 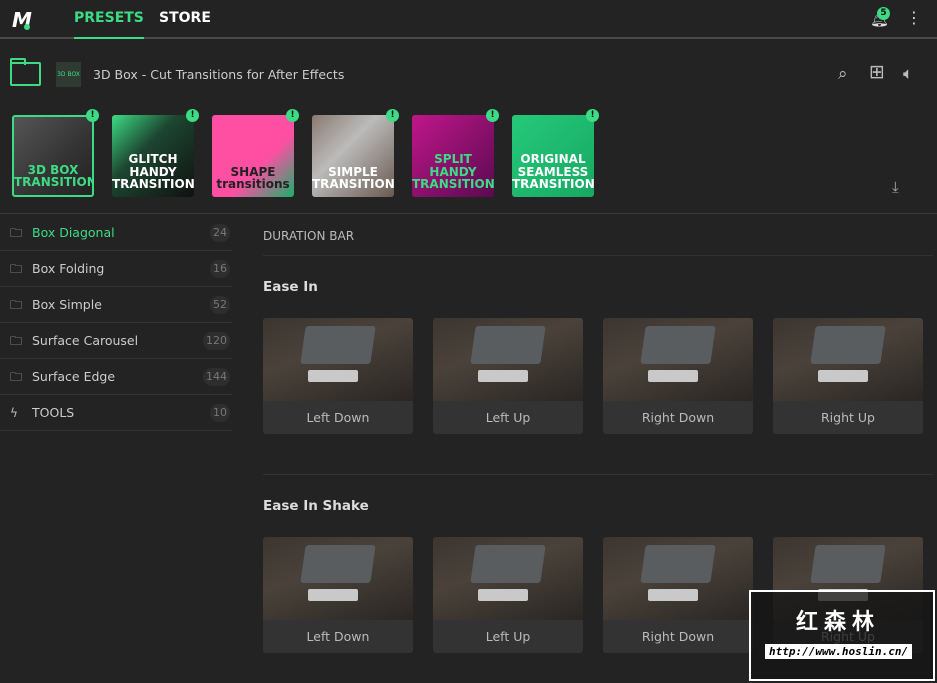 I want to click on pack-thumbnail-5: ORIGINAL SEAMLESS TRANSITIONS, so click(x=553, y=156).